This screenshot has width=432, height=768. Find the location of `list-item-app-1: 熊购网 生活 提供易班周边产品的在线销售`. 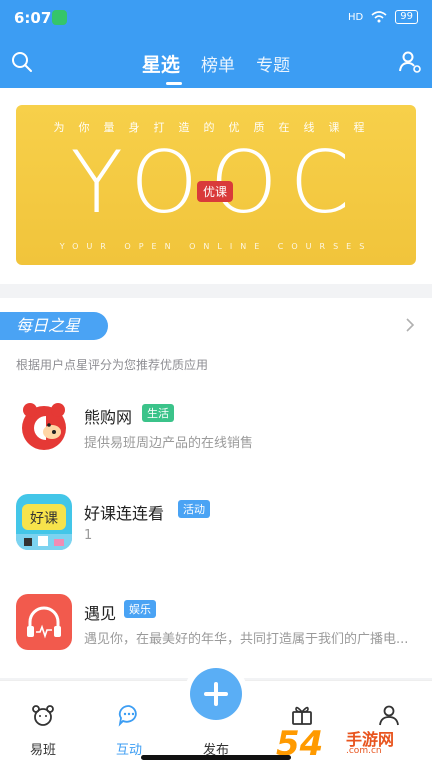

list-item-app-1: 熊购网 生活 提供易班周边产品的在线销售 is located at coordinates (216, 438).